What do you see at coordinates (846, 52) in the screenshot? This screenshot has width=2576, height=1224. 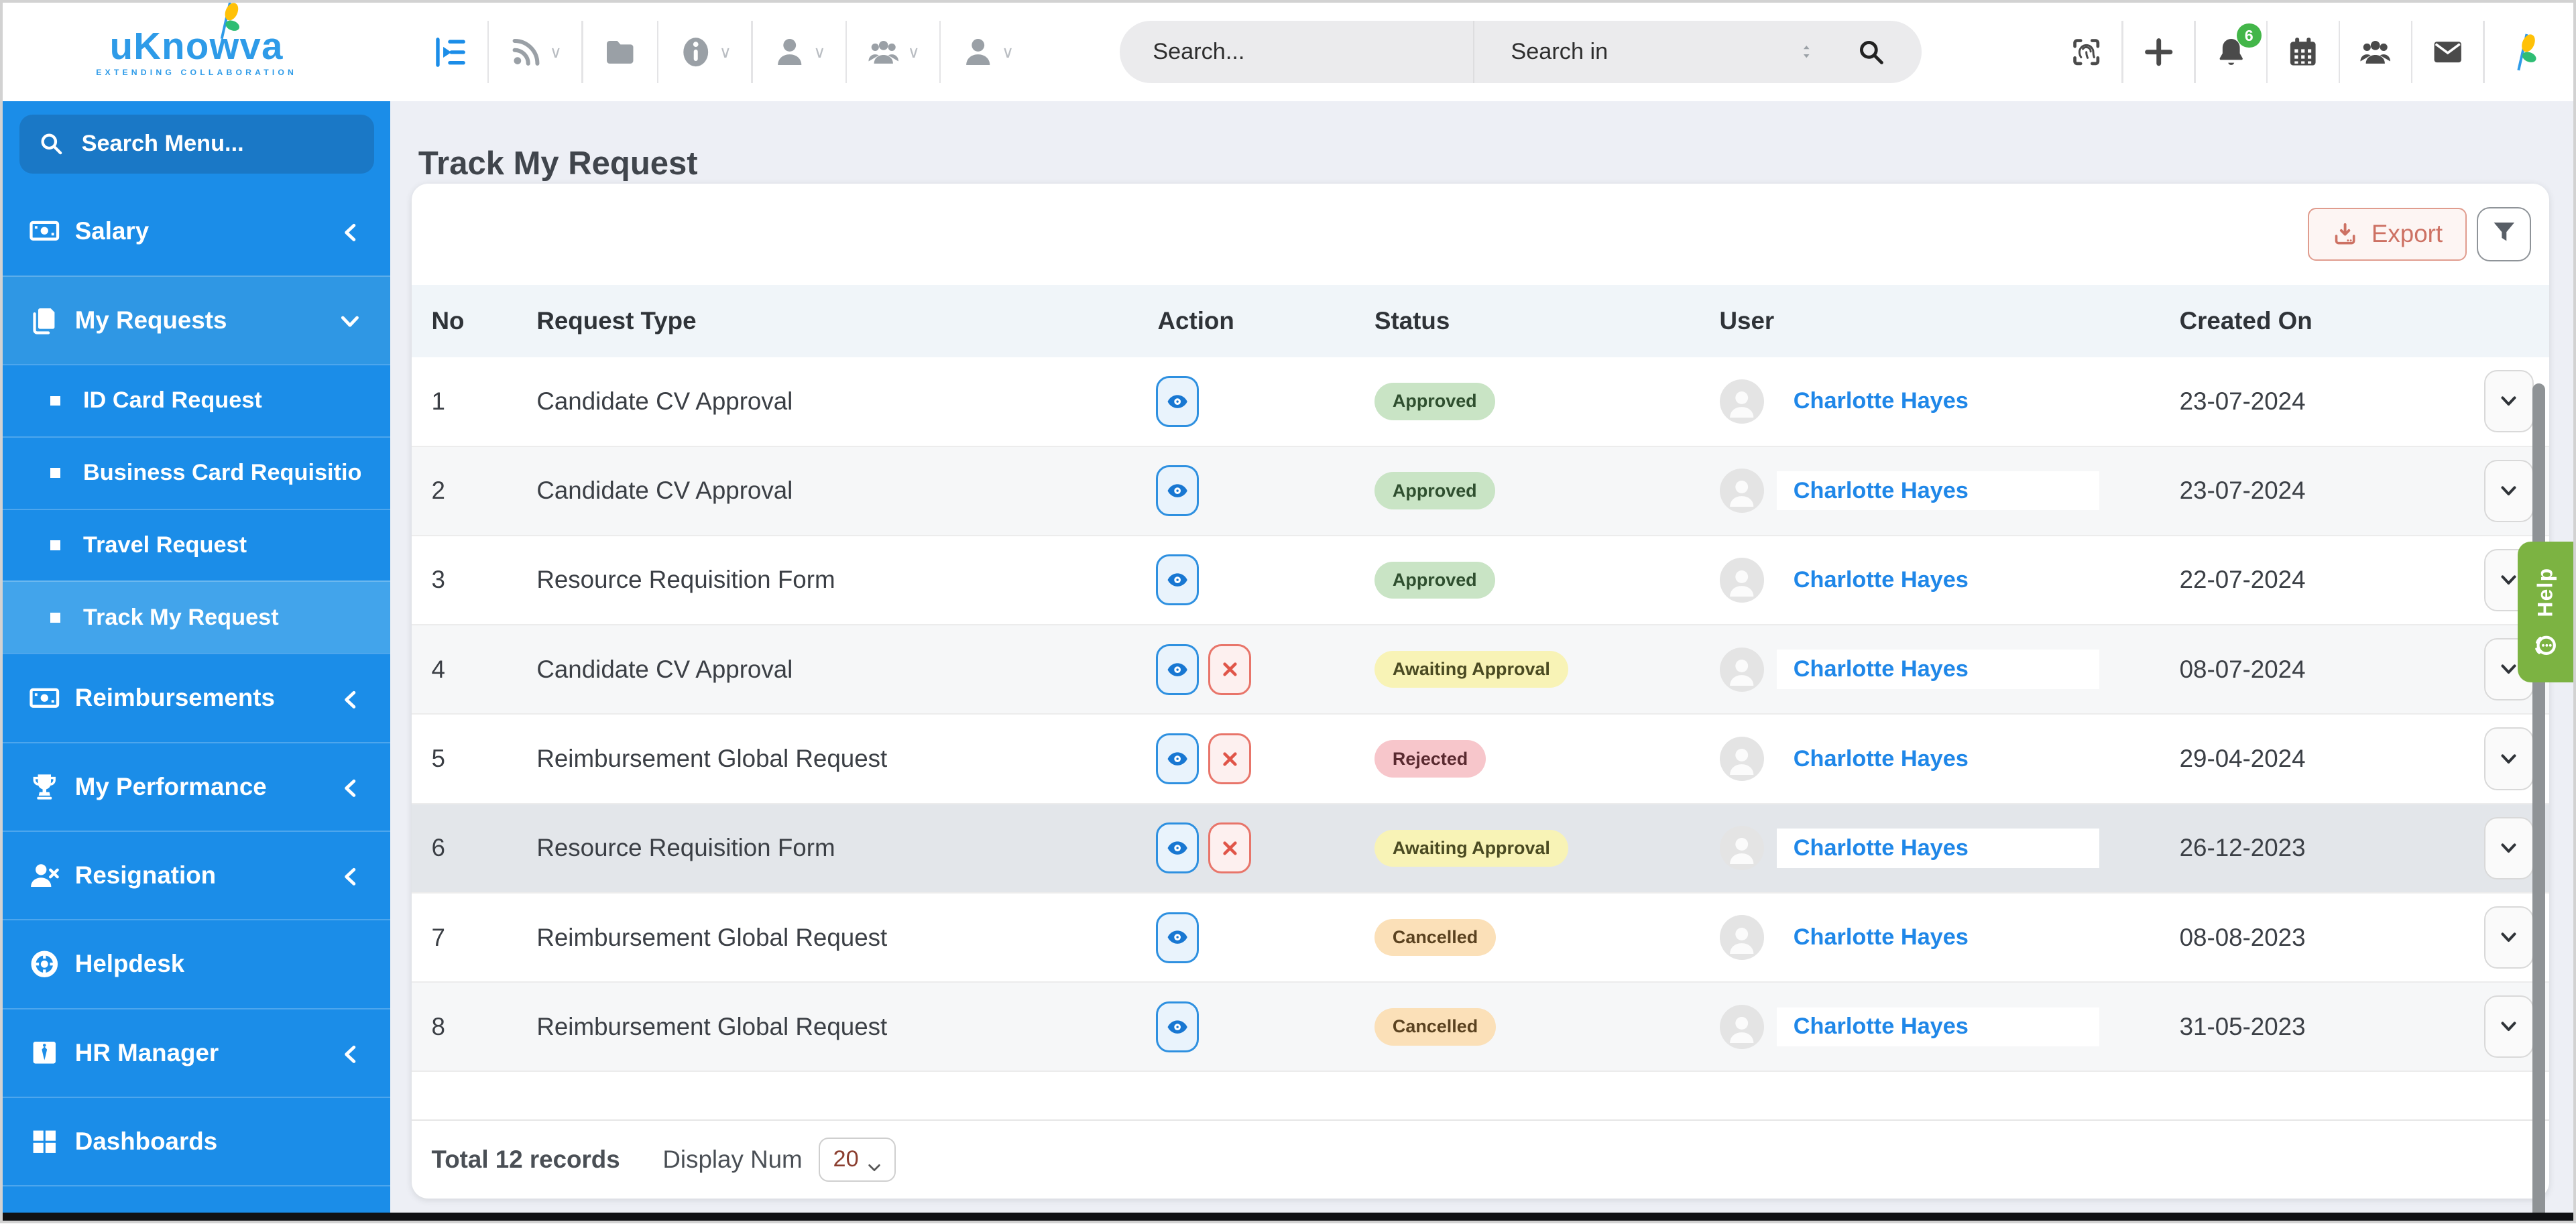 I see `toolbar-divider` at bounding box center [846, 52].